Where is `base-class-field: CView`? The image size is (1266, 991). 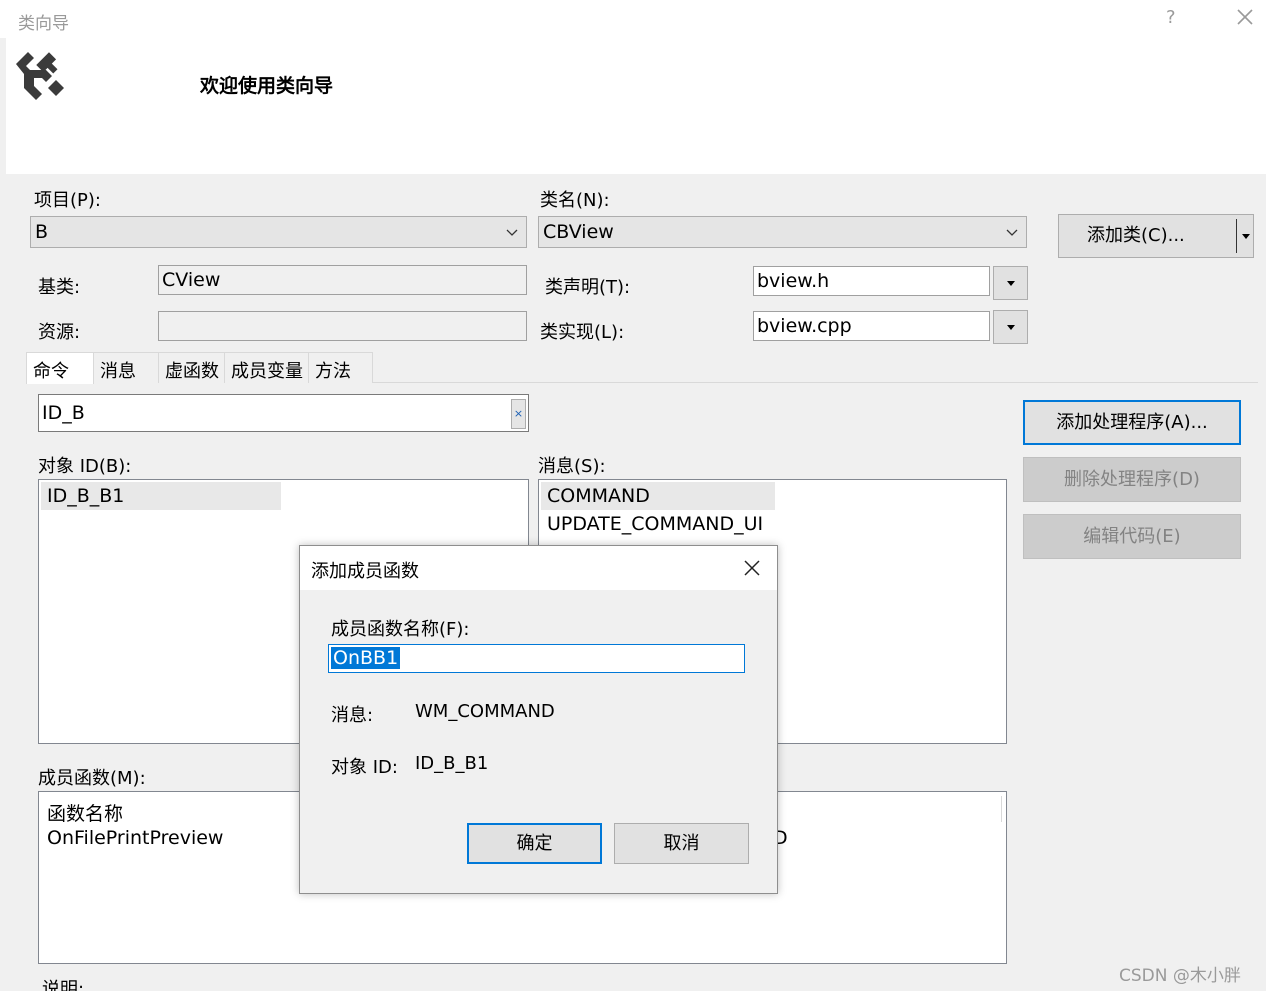
base-class-field: CView is located at coordinates (342, 280).